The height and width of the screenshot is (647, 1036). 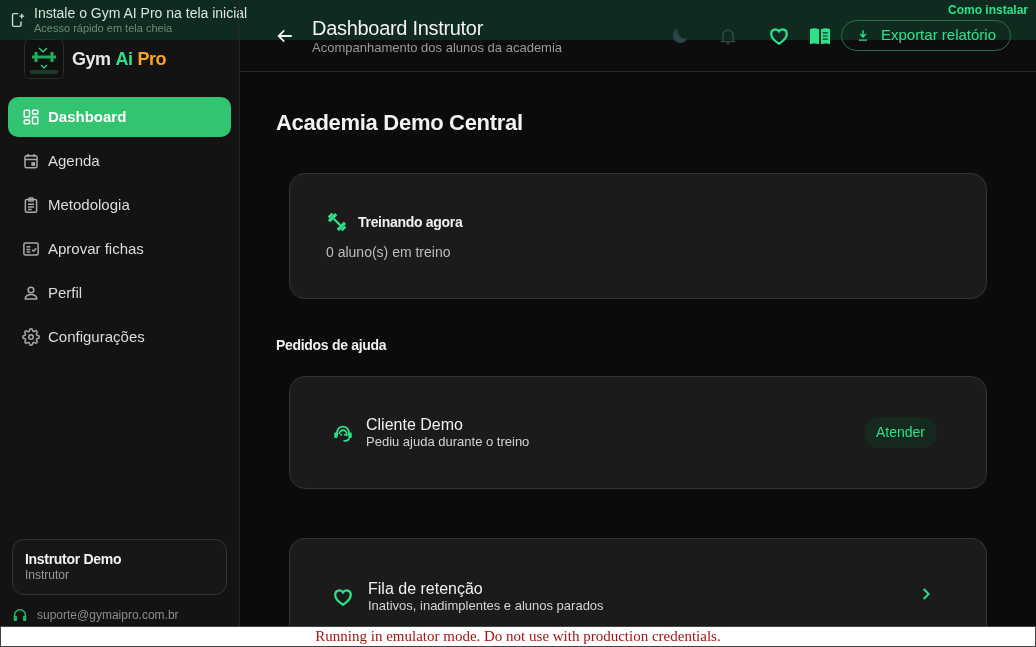 I want to click on clipboard-icon, so click(x=31, y=205).